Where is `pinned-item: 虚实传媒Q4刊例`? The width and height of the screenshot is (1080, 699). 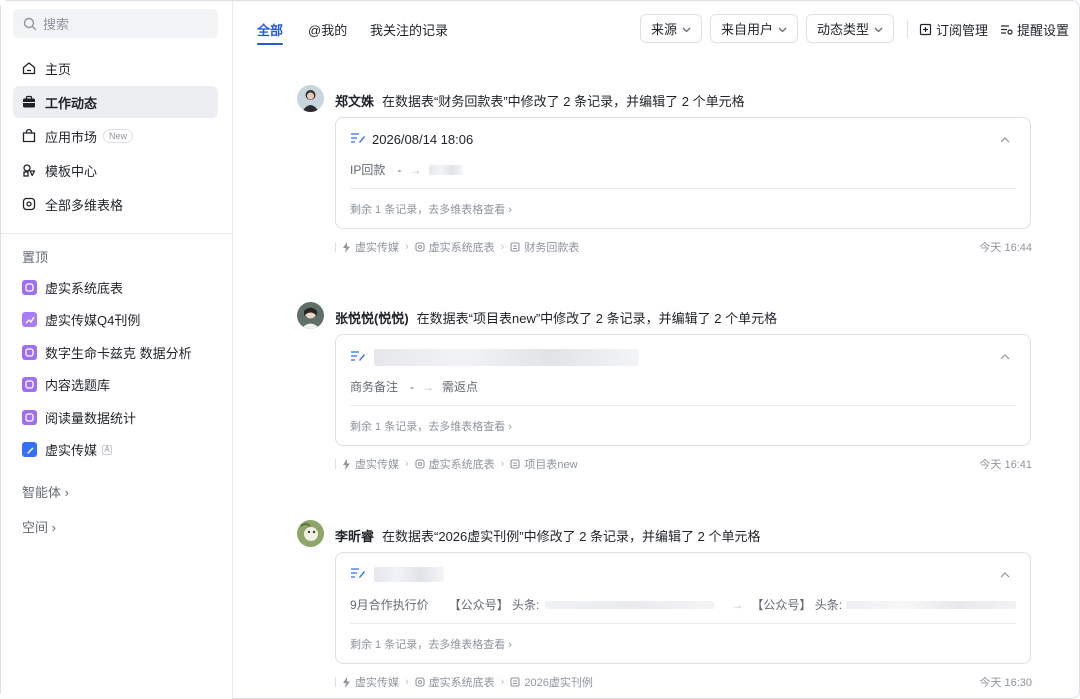 pinned-item: 虚实传媒Q4刊例 is located at coordinates (115, 320).